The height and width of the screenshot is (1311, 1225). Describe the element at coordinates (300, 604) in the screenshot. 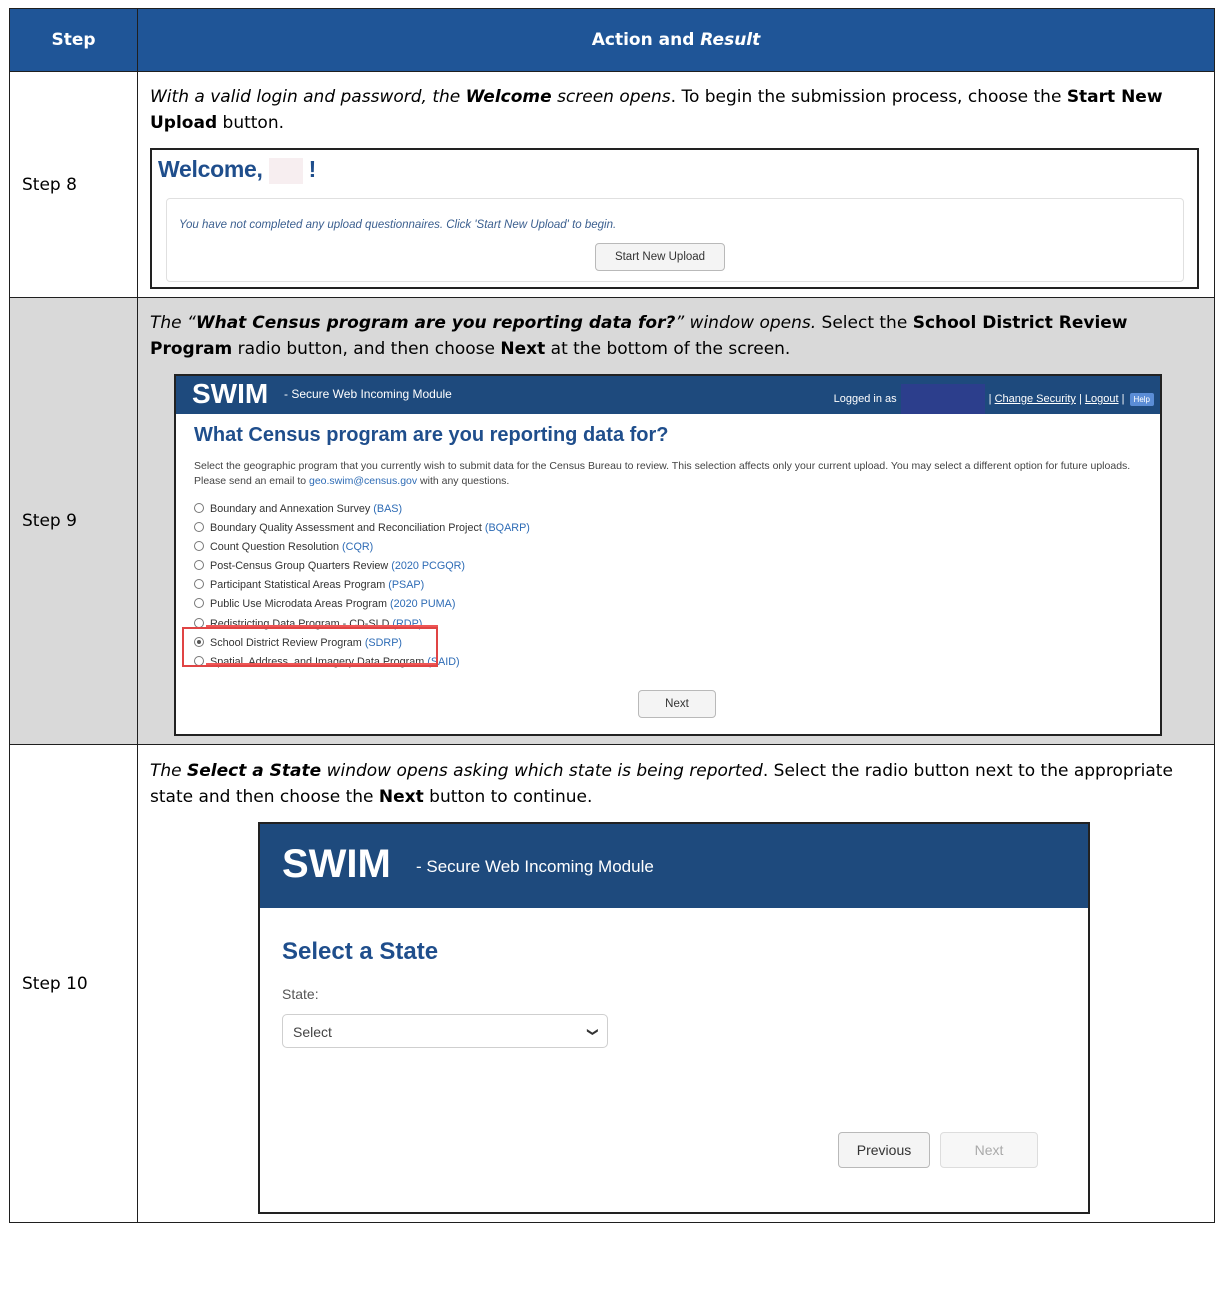

I see `option-label: Public Use Microdata Areas Program` at that location.